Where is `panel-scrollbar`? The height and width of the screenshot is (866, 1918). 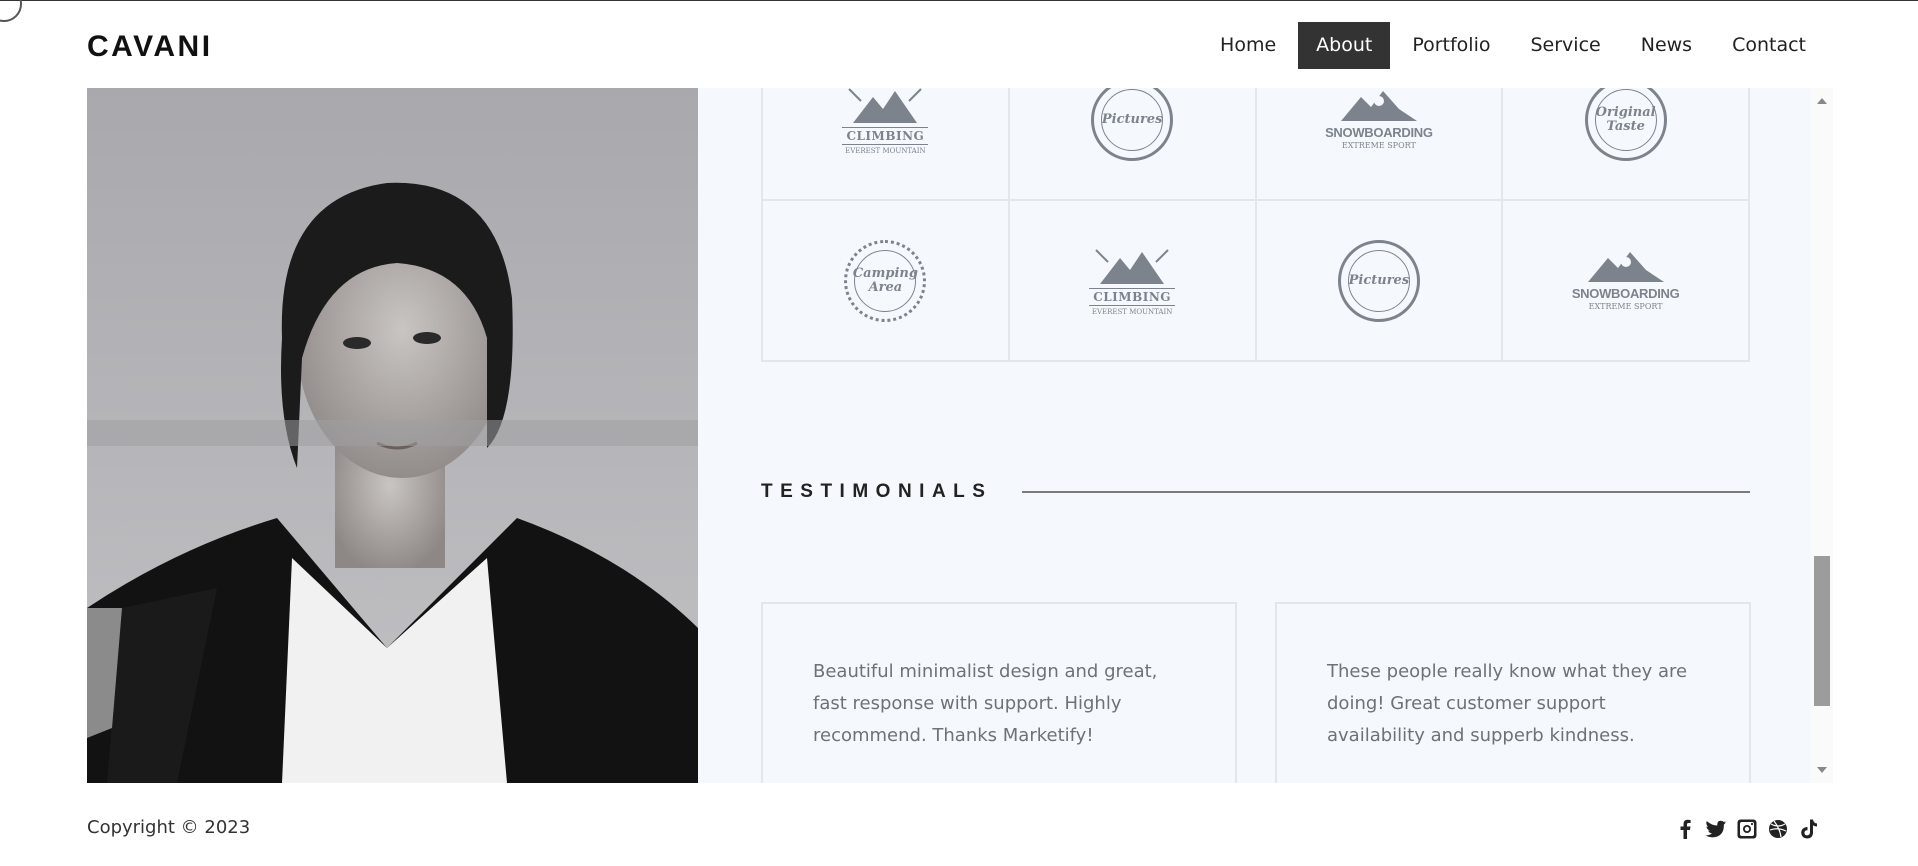
panel-scrollbar is located at coordinates (1822, 435).